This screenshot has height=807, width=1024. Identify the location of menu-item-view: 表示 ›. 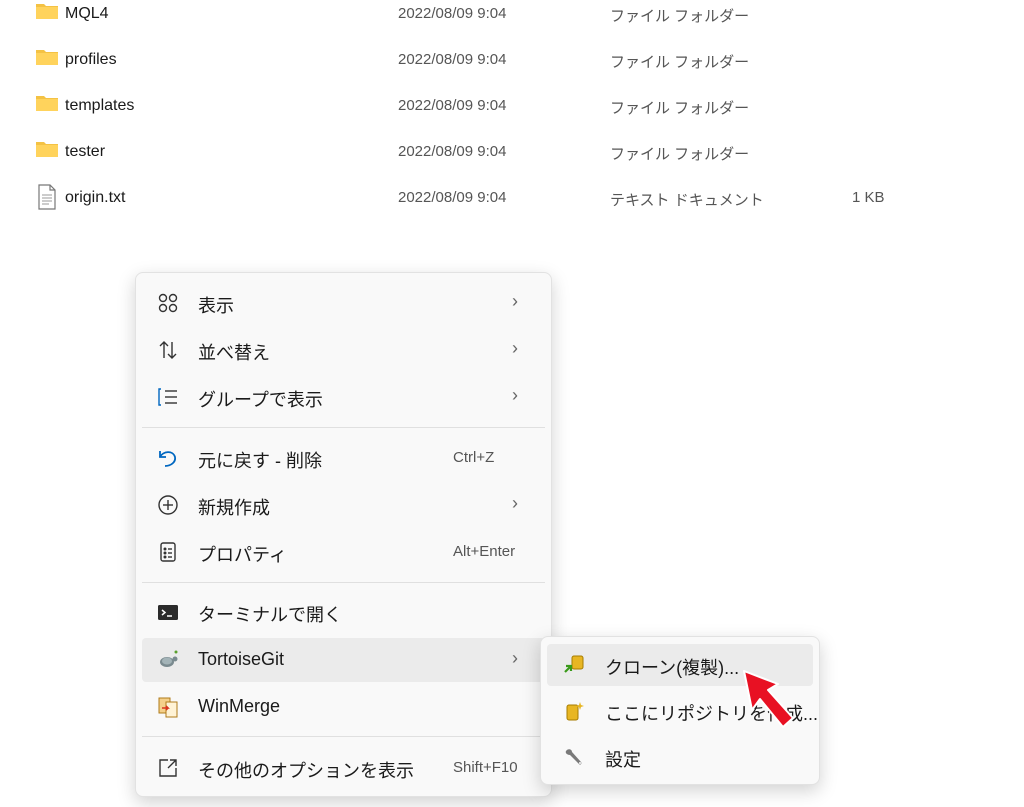
(343, 303).